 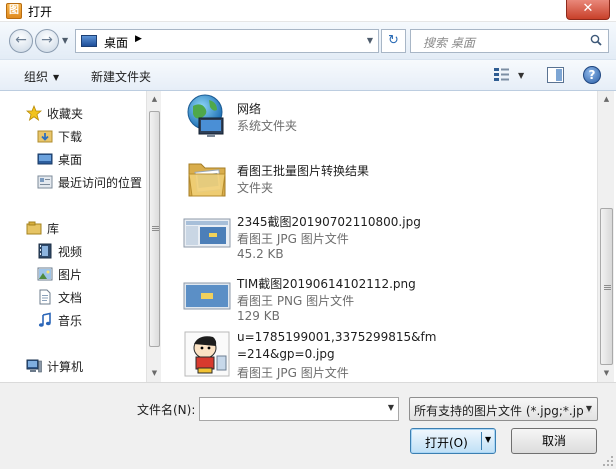 I want to click on refresh-button: ↻, so click(x=393, y=41).